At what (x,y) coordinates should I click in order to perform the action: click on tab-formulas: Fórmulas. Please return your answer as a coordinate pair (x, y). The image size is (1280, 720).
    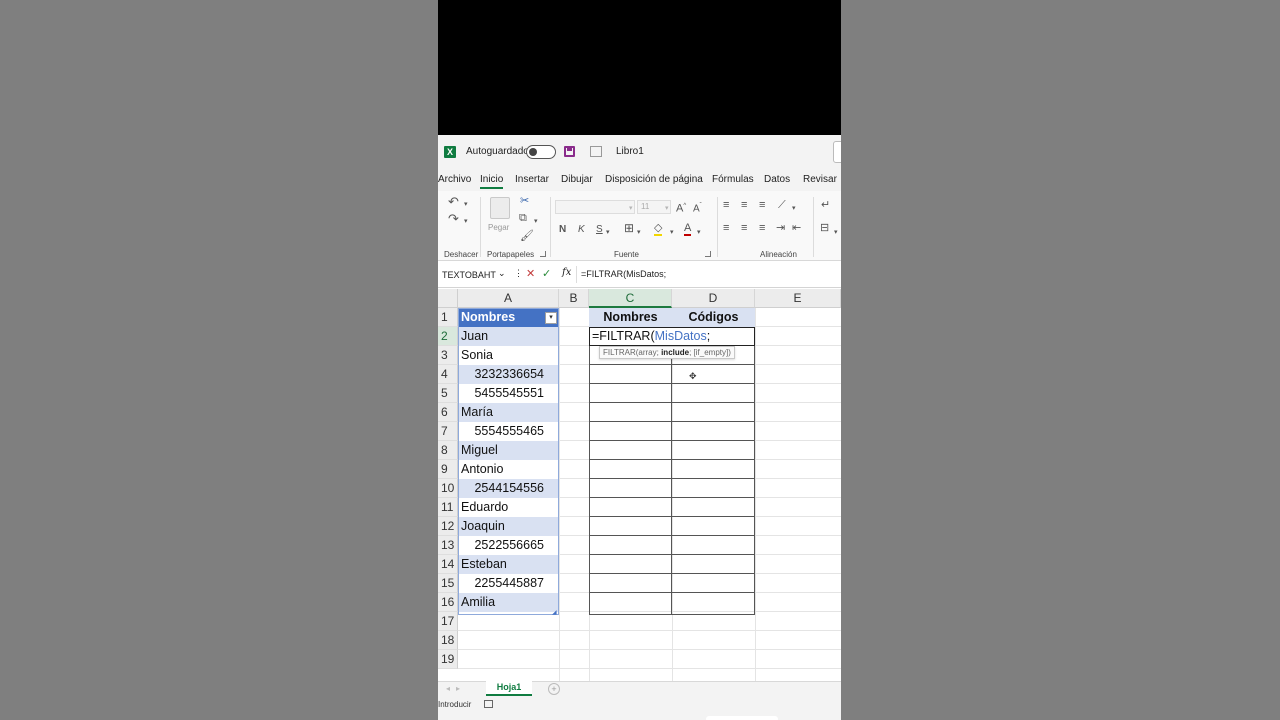
    Looking at the image, I should click on (733, 179).